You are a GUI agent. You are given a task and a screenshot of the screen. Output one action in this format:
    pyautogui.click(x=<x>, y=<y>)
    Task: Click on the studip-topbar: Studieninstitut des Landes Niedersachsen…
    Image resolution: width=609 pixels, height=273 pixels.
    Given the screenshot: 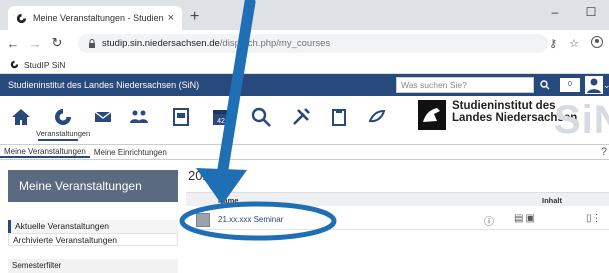 What is the action you would take?
    pyautogui.click(x=304, y=85)
    